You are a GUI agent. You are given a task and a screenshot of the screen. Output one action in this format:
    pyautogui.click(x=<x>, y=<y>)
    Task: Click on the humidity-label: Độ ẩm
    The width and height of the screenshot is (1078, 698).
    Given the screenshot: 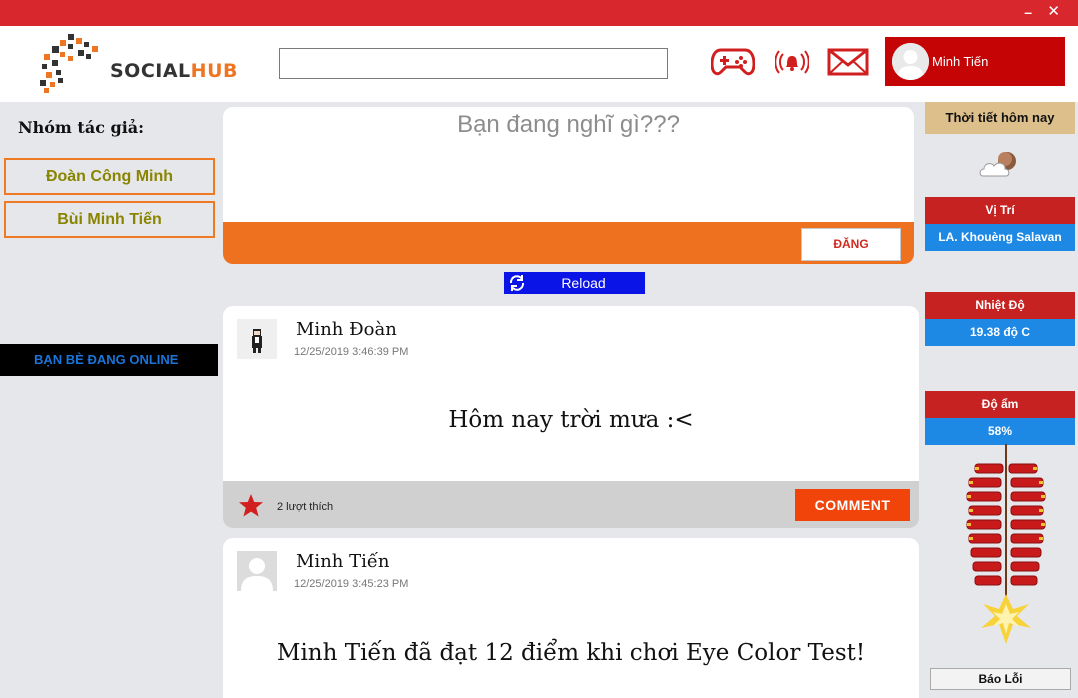 What is the action you would take?
    pyautogui.click(x=1000, y=404)
    